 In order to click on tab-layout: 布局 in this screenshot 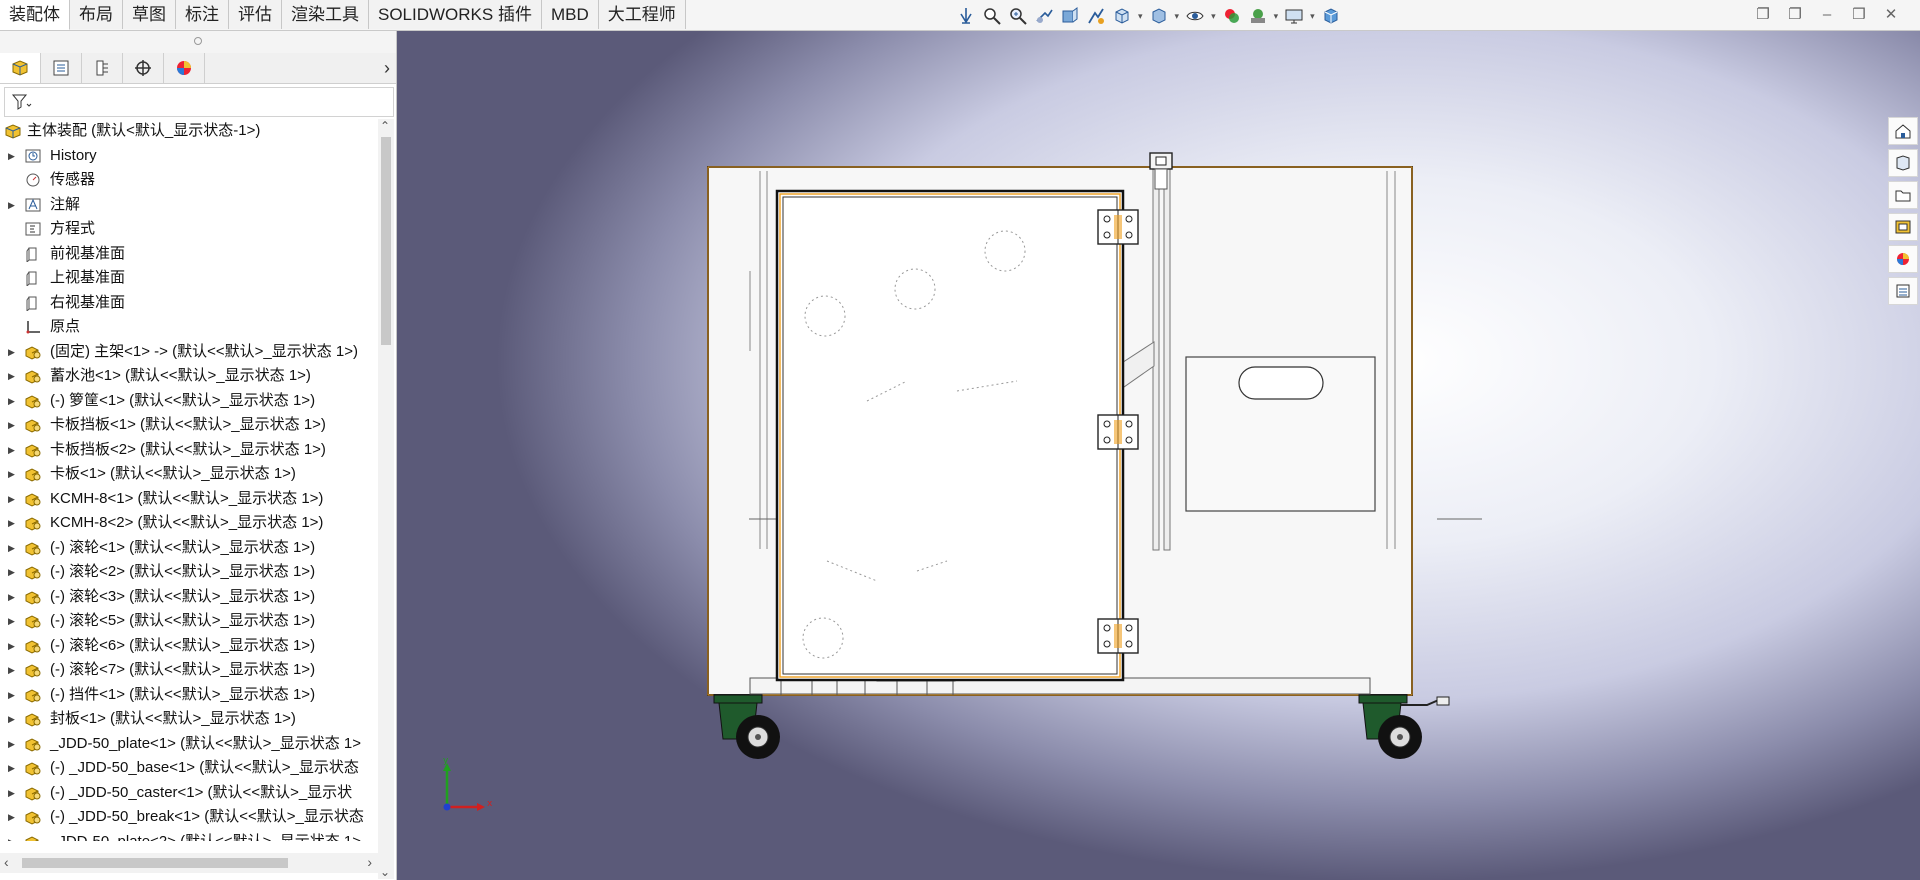, I will do `click(96, 14)`.